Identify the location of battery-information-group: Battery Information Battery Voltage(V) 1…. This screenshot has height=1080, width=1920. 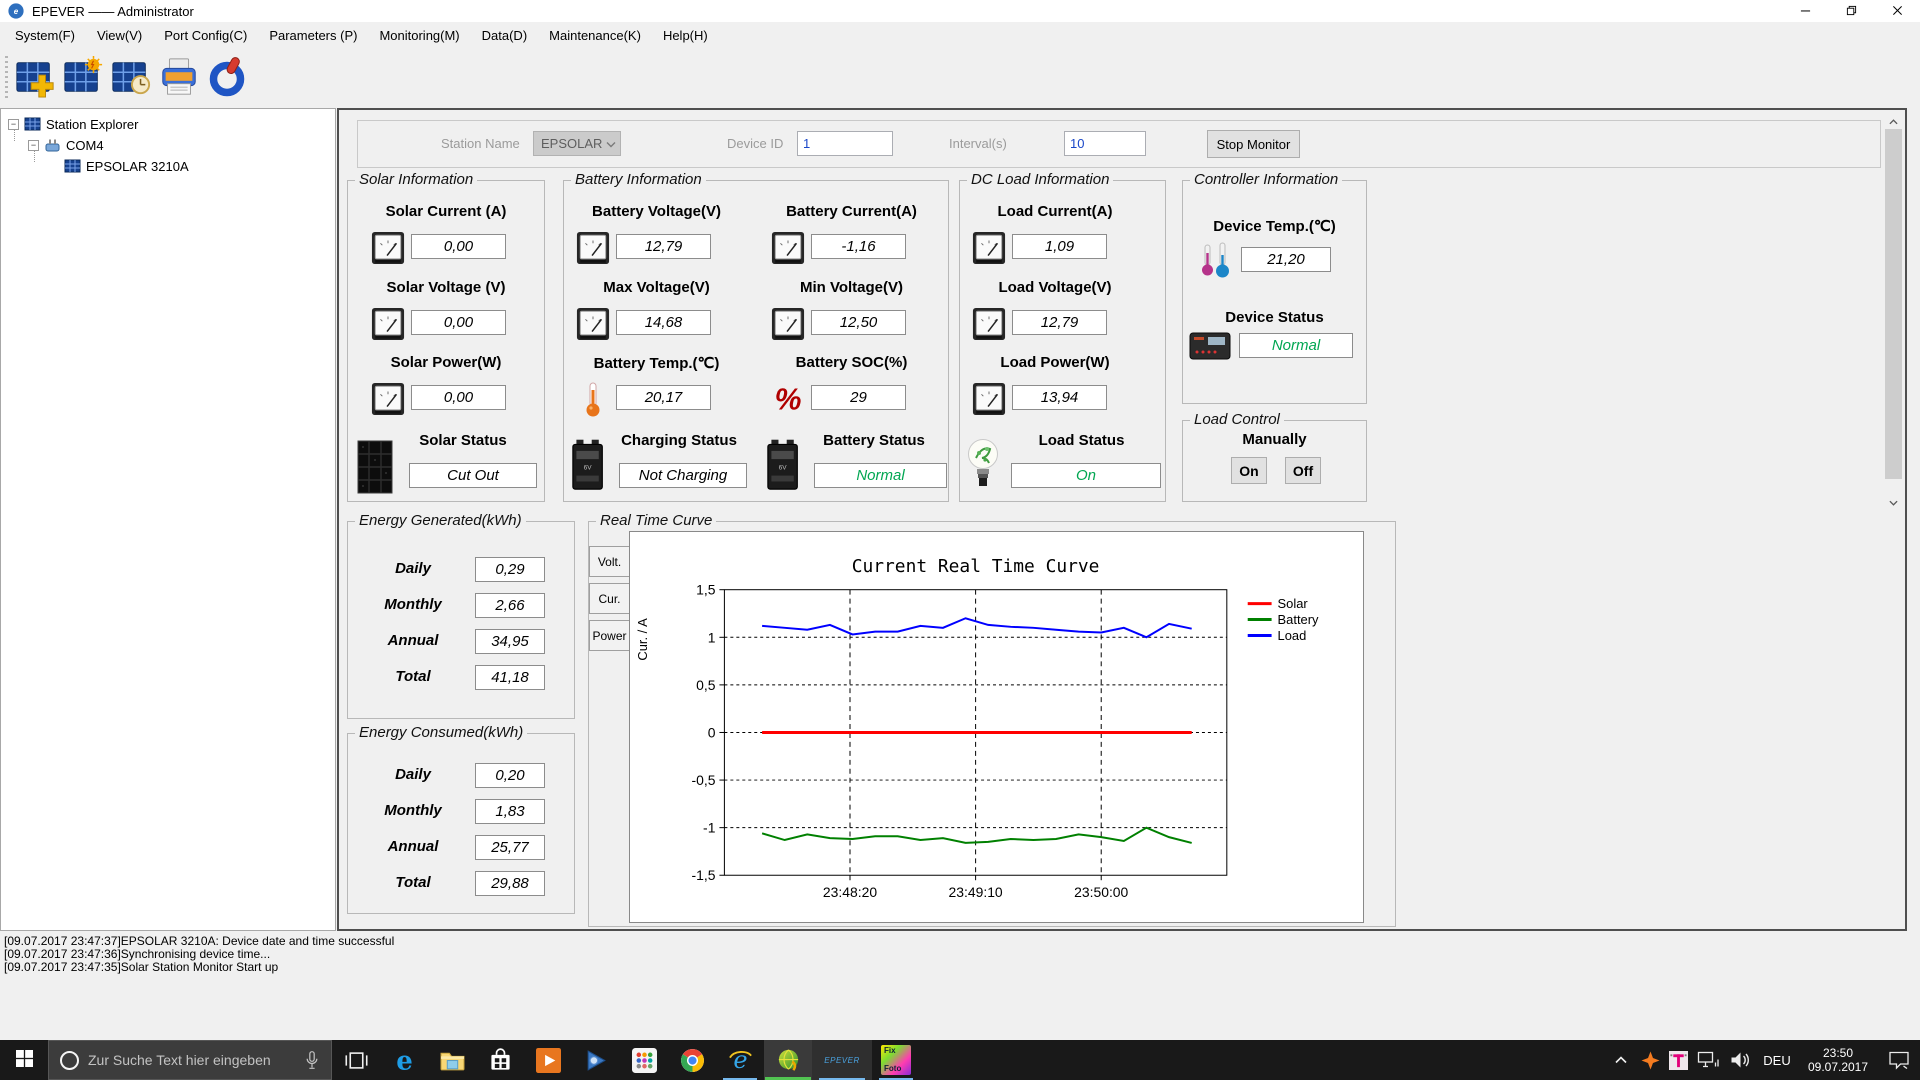
(756, 336).